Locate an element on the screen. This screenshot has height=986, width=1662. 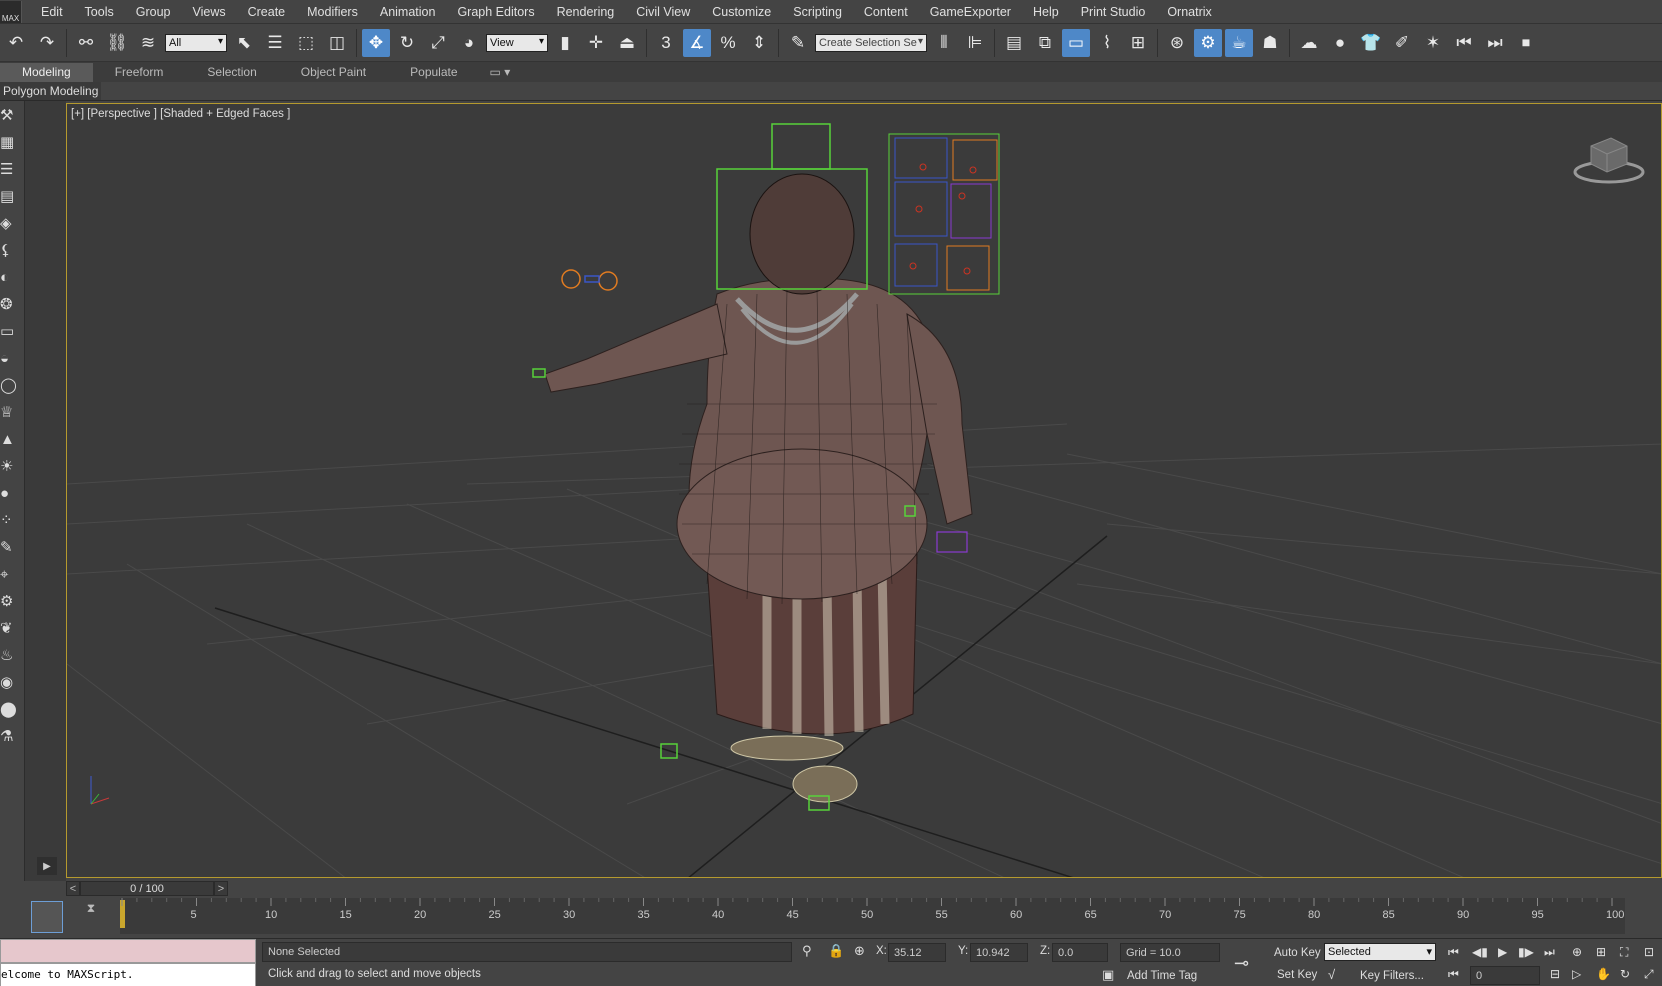
tab-modeling: Modeling is located at coordinates (46, 72).